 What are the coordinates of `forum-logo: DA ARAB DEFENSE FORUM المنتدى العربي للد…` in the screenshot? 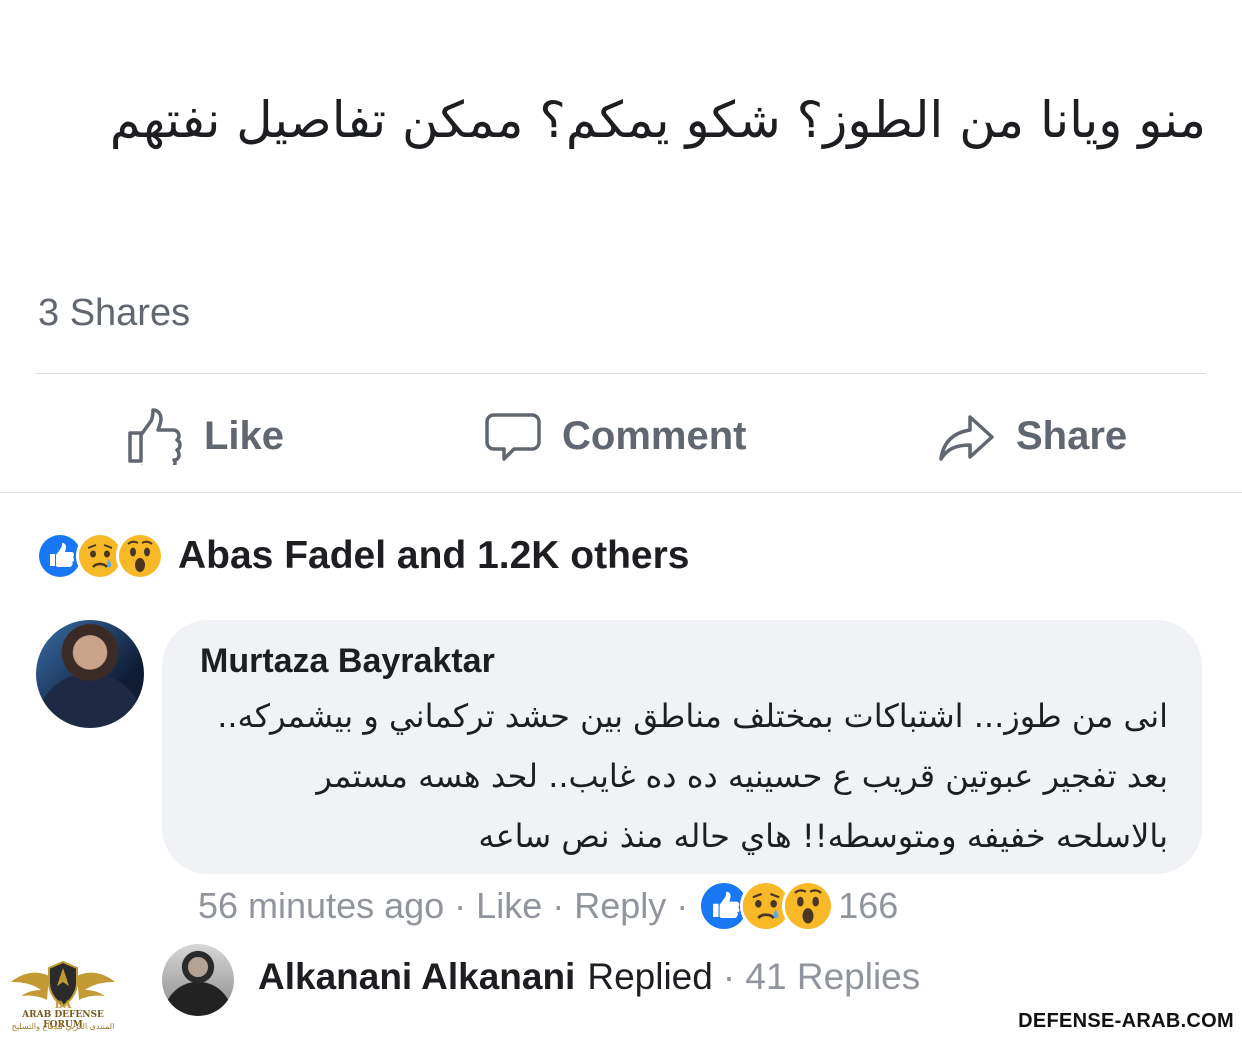 It's located at (63, 995).